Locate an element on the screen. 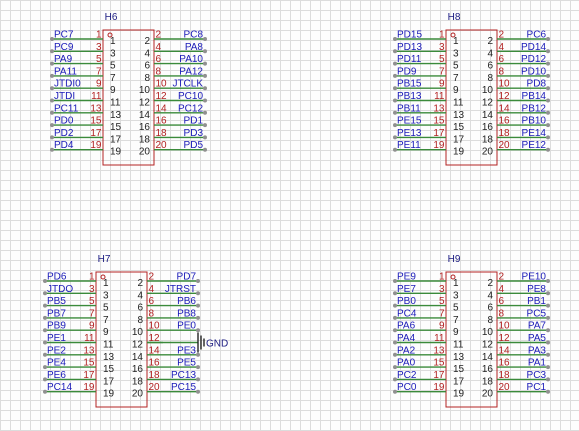 This screenshot has width=579, height=431. net-label: PA9 is located at coordinates (63, 59).